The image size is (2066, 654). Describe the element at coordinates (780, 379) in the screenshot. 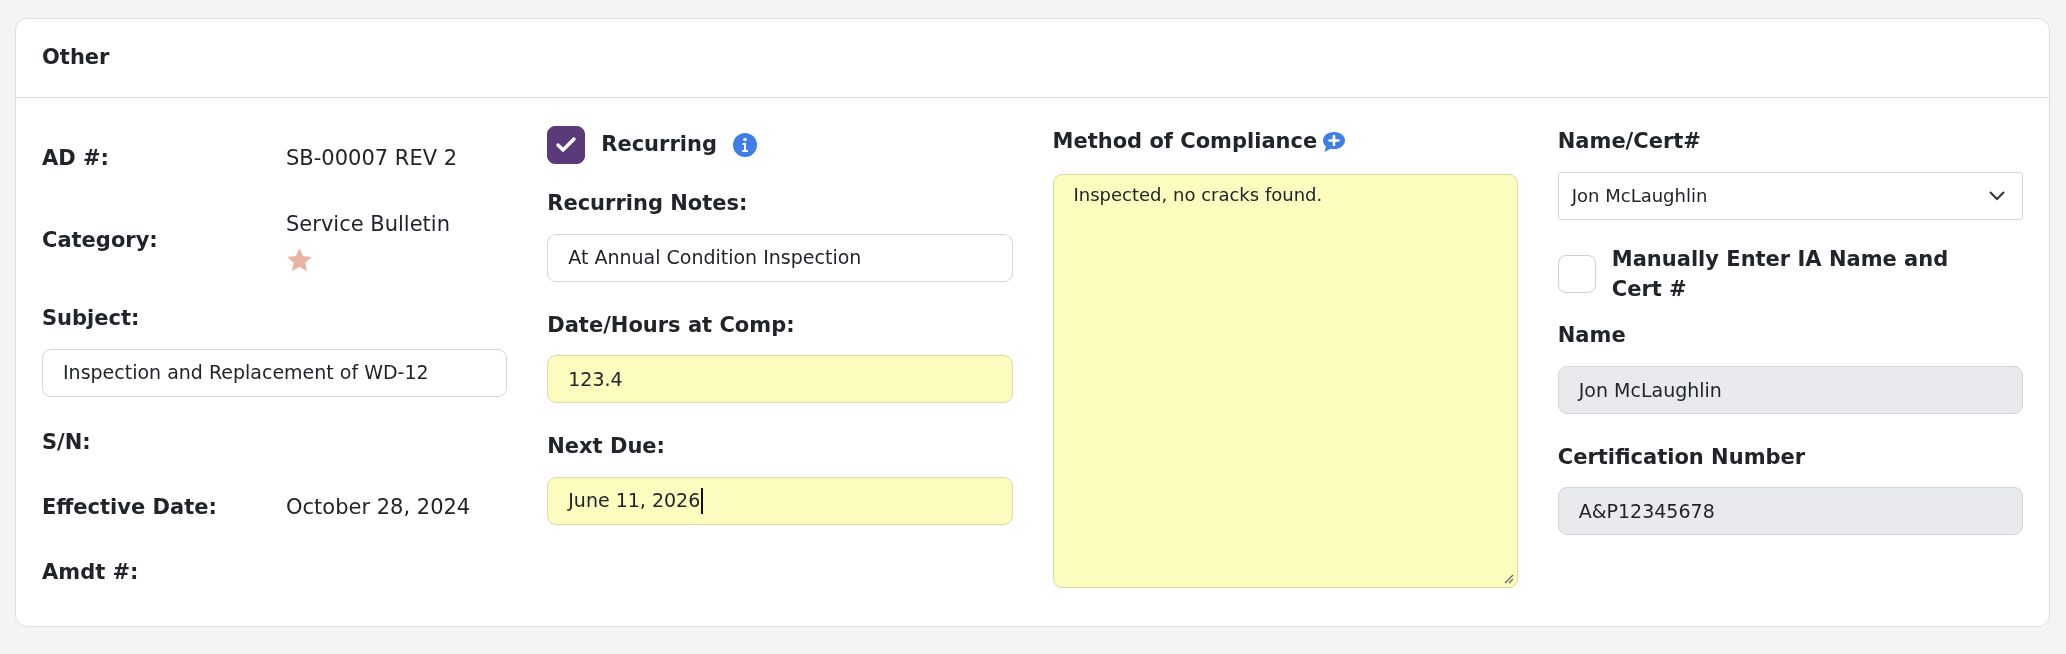

I see `input-field: 123.4` at that location.